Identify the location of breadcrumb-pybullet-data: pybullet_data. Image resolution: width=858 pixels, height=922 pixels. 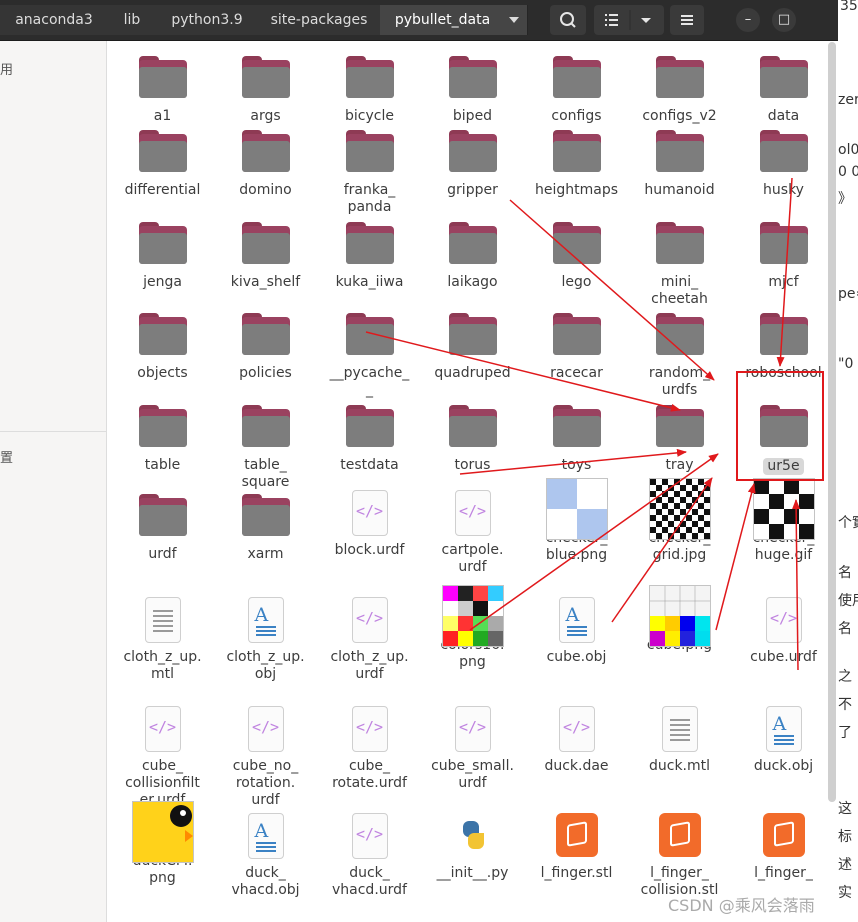
(454, 20).